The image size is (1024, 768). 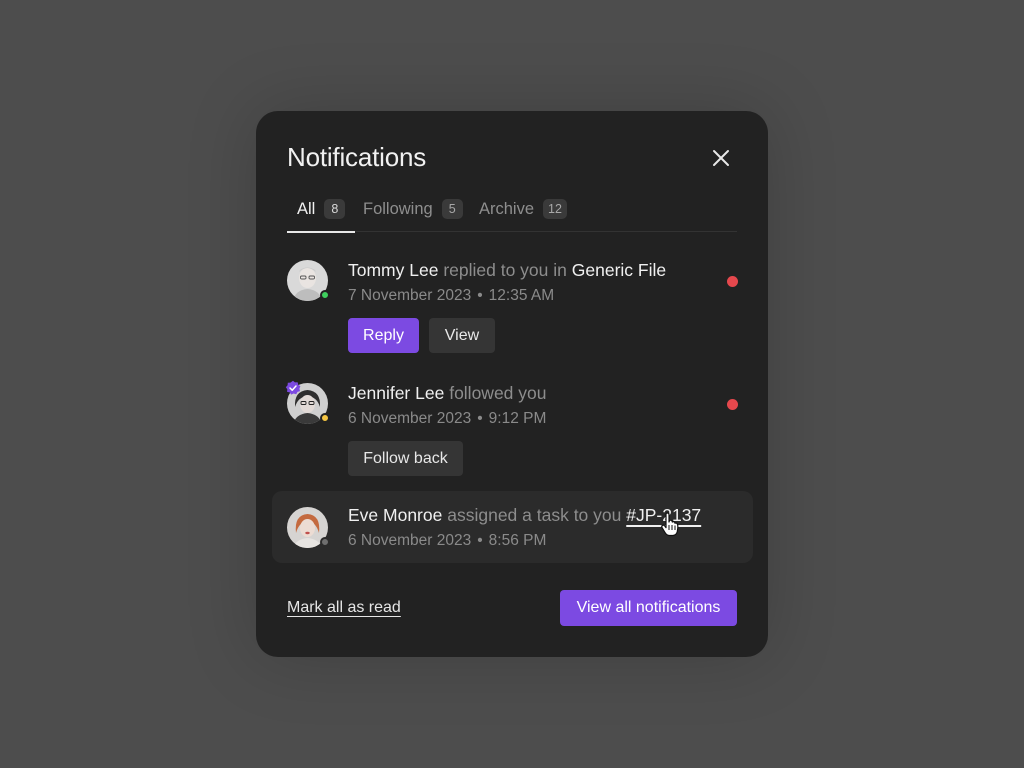 What do you see at coordinates (534, 515) in the screenshot?
I see `action-text: assigned a task to you` at bounding box center [534, 515].